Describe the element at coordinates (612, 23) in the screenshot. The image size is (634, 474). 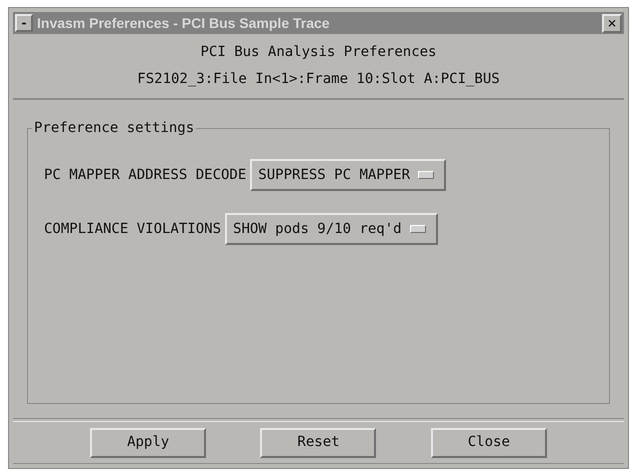
I see `close-button: ×` at that location.